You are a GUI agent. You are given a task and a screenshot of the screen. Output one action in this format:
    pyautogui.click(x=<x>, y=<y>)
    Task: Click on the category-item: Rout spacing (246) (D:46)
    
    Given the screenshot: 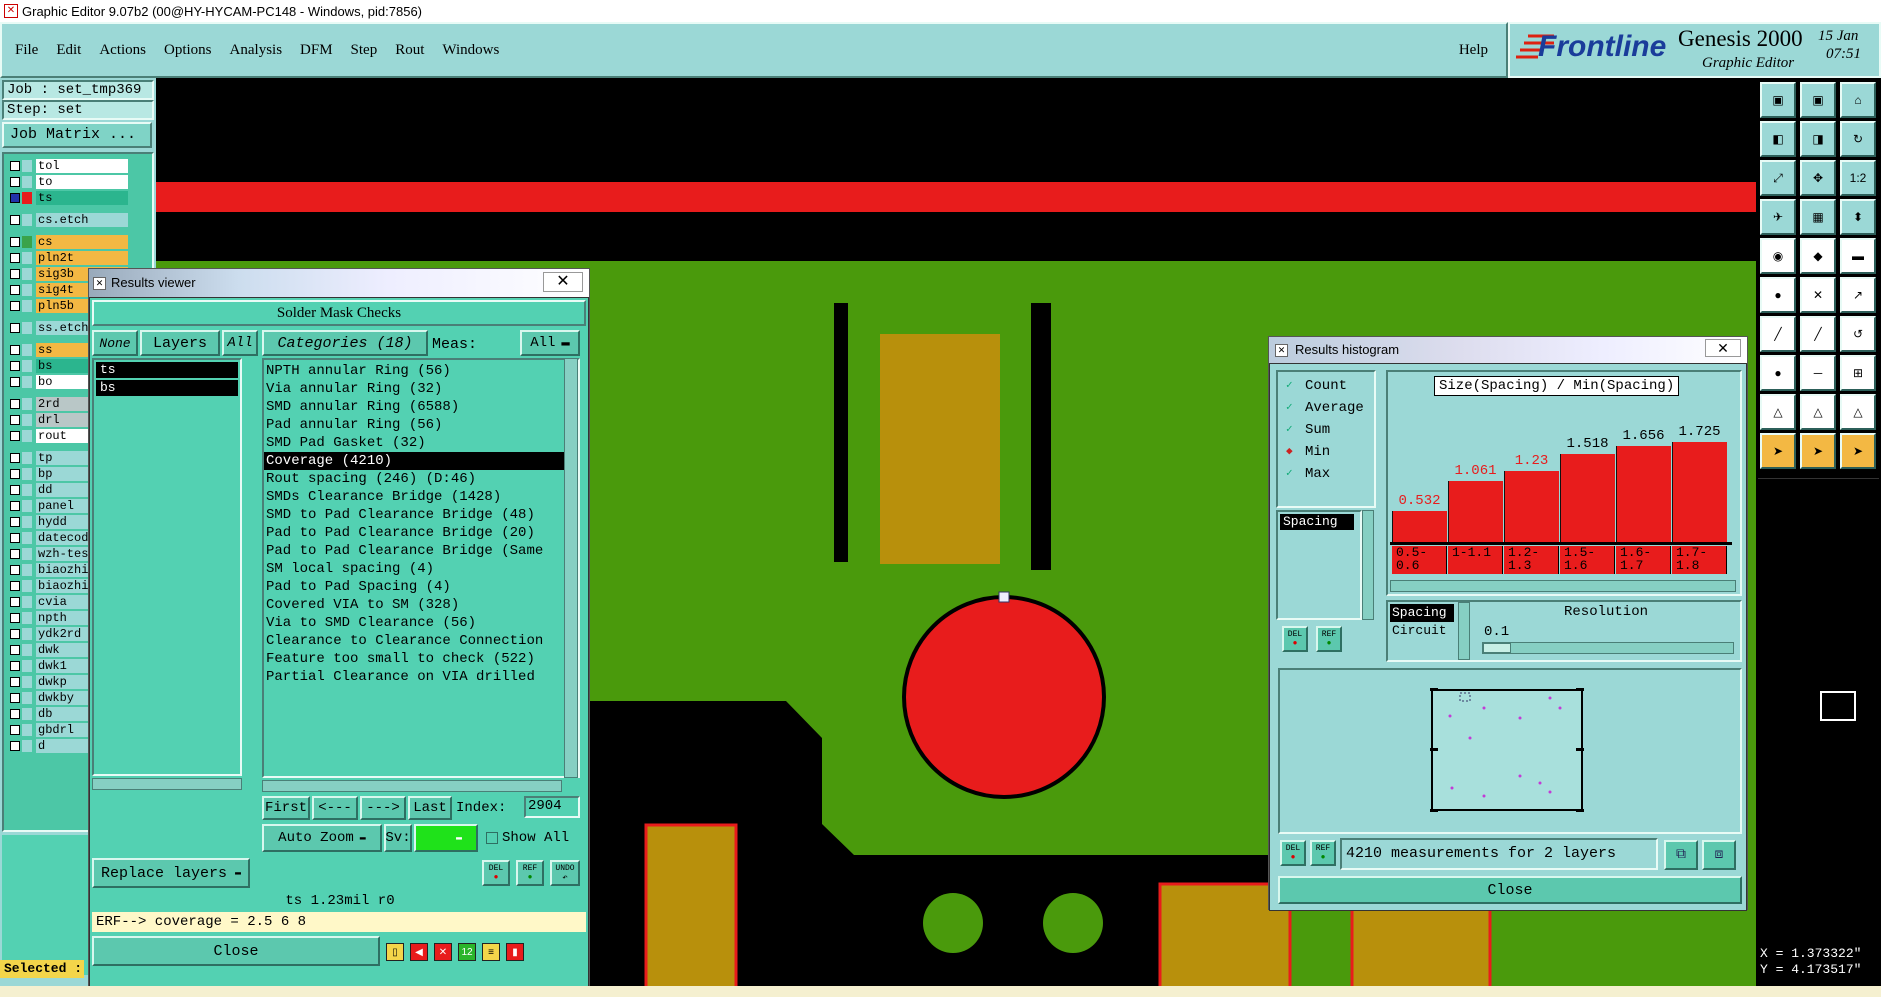 What is the action you would take?
    pyautogui.click(x=421, y=479)
    